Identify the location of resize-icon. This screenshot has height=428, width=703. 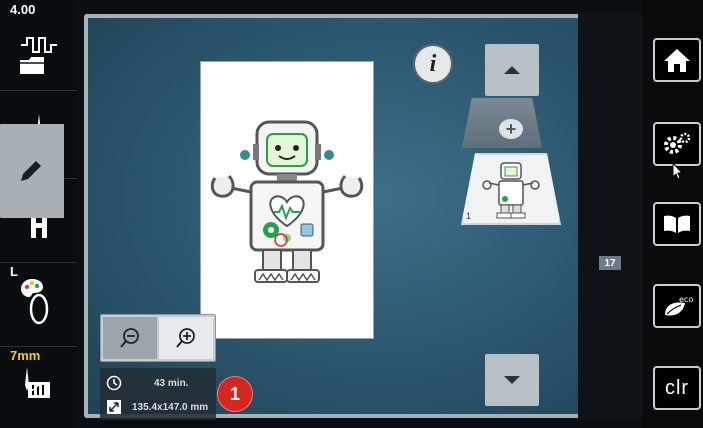
(114, 407).